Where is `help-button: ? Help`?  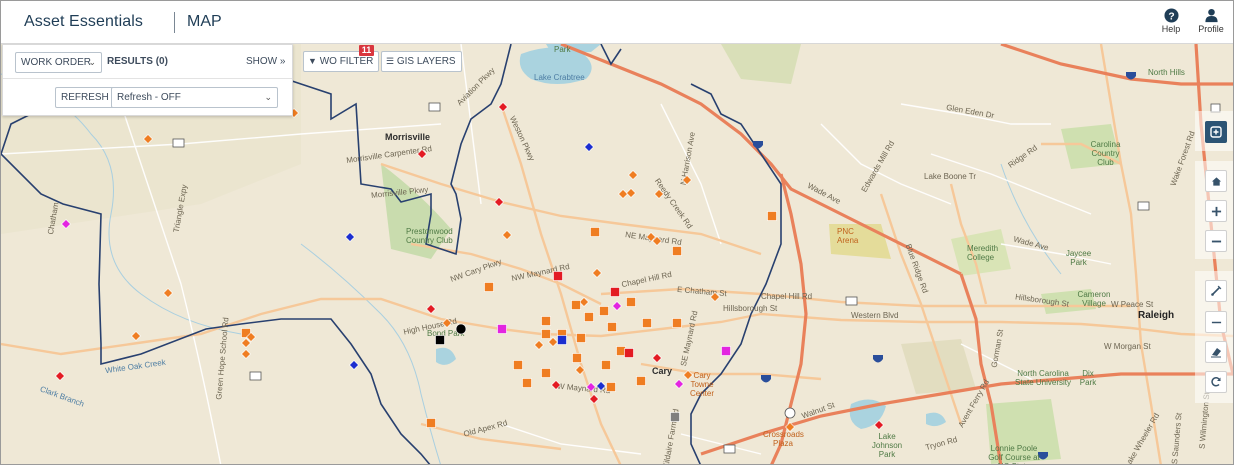 help-button: ? Help is located at coordinates (1171, 21).